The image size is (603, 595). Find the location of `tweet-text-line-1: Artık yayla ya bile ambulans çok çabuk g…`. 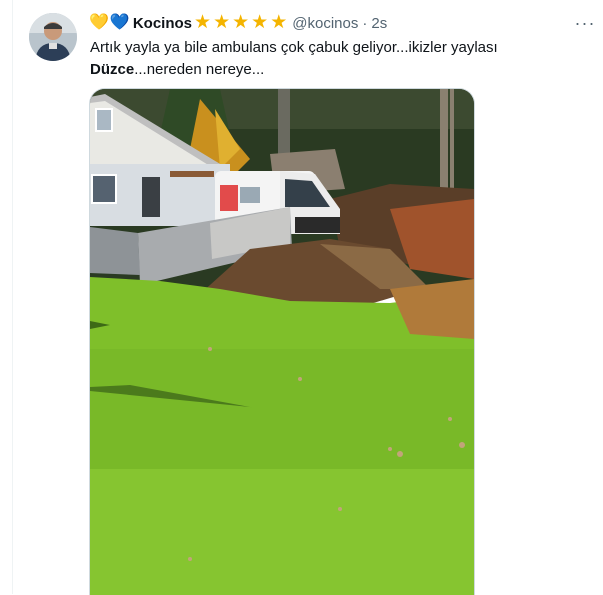

tweet-text-line-1: Artık yayla ya bile ambulans çok çabuk g… is located at coordinates (294, 47).